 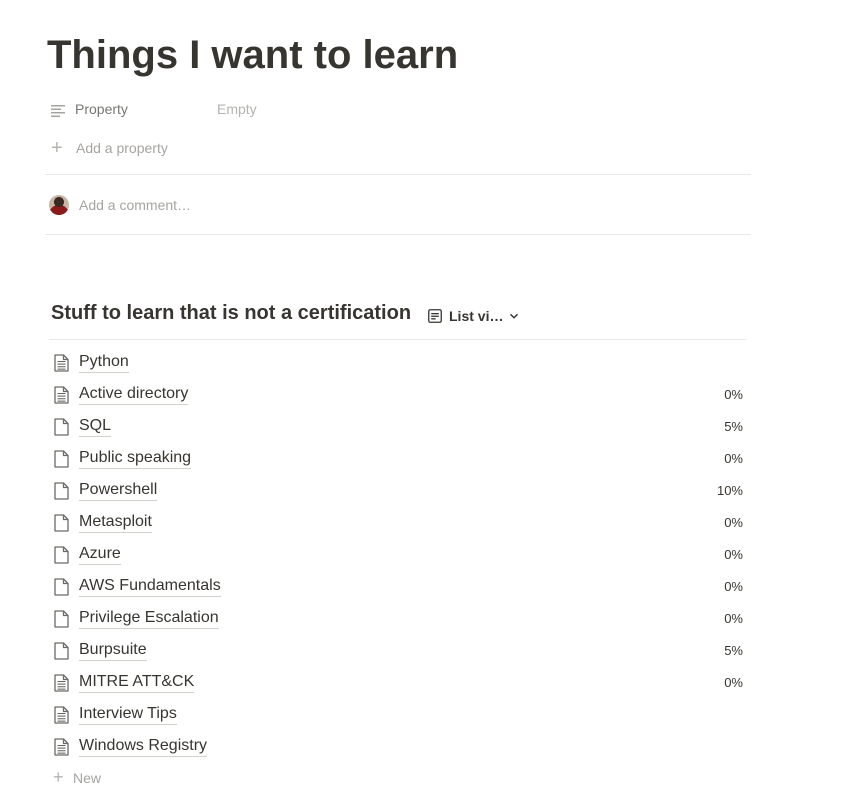 What do you see at coordinates (237, 109) in the screenshot?
I see `property-value: Empty` at bounding box center [237, 109].